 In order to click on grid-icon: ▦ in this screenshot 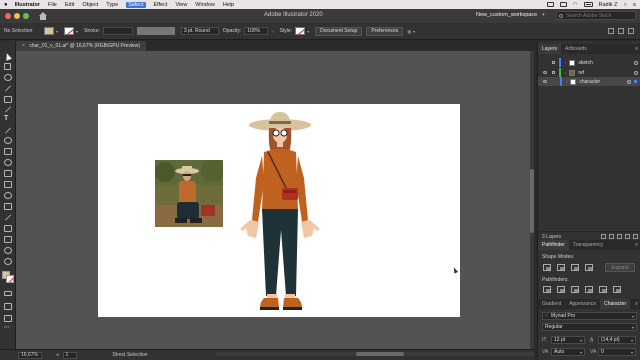, I will do `click(409, 31)`.